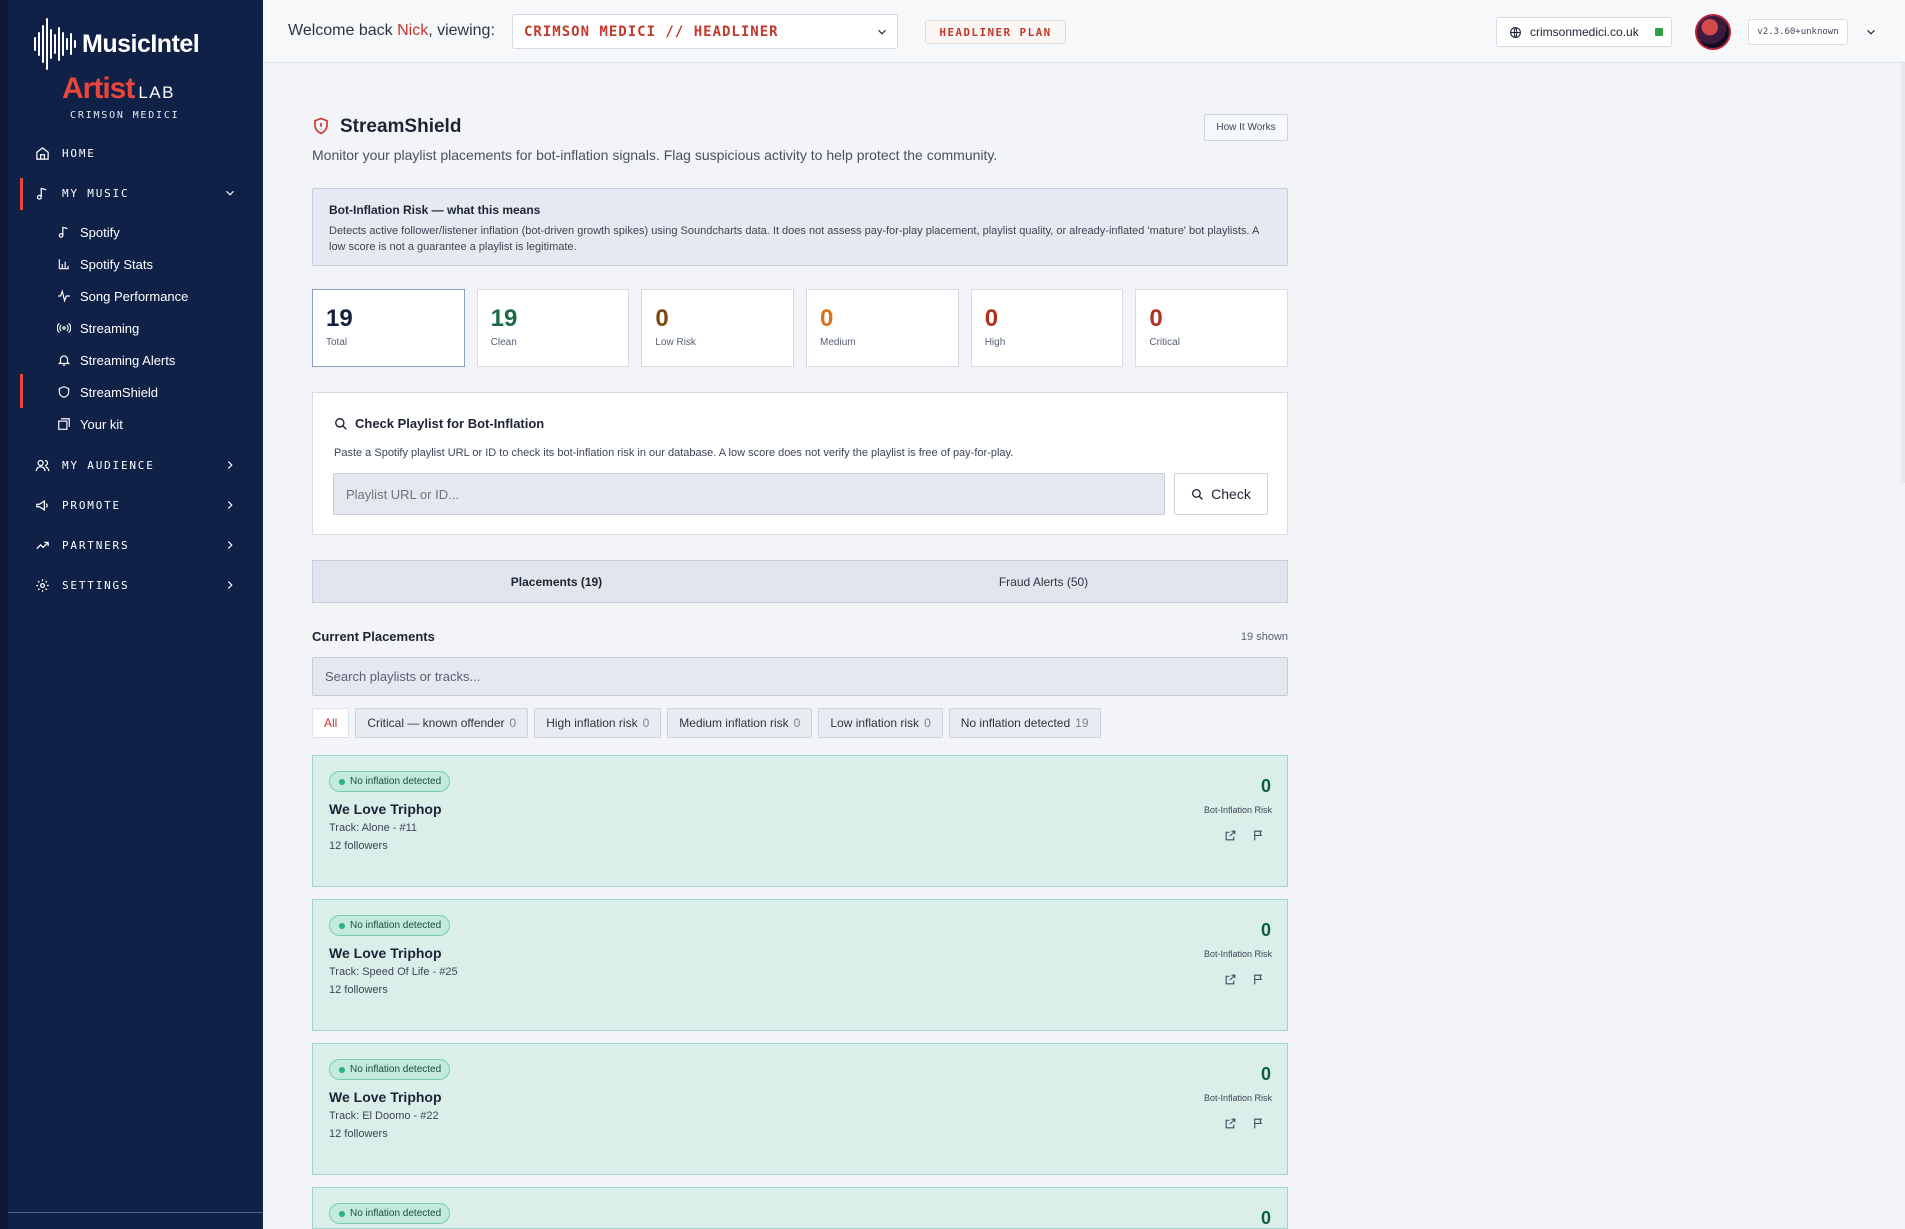 The height and width of the screenshot is (1229, 1905). I want to click on sidebar-item-spotify: Spotify, so click(151, 232).